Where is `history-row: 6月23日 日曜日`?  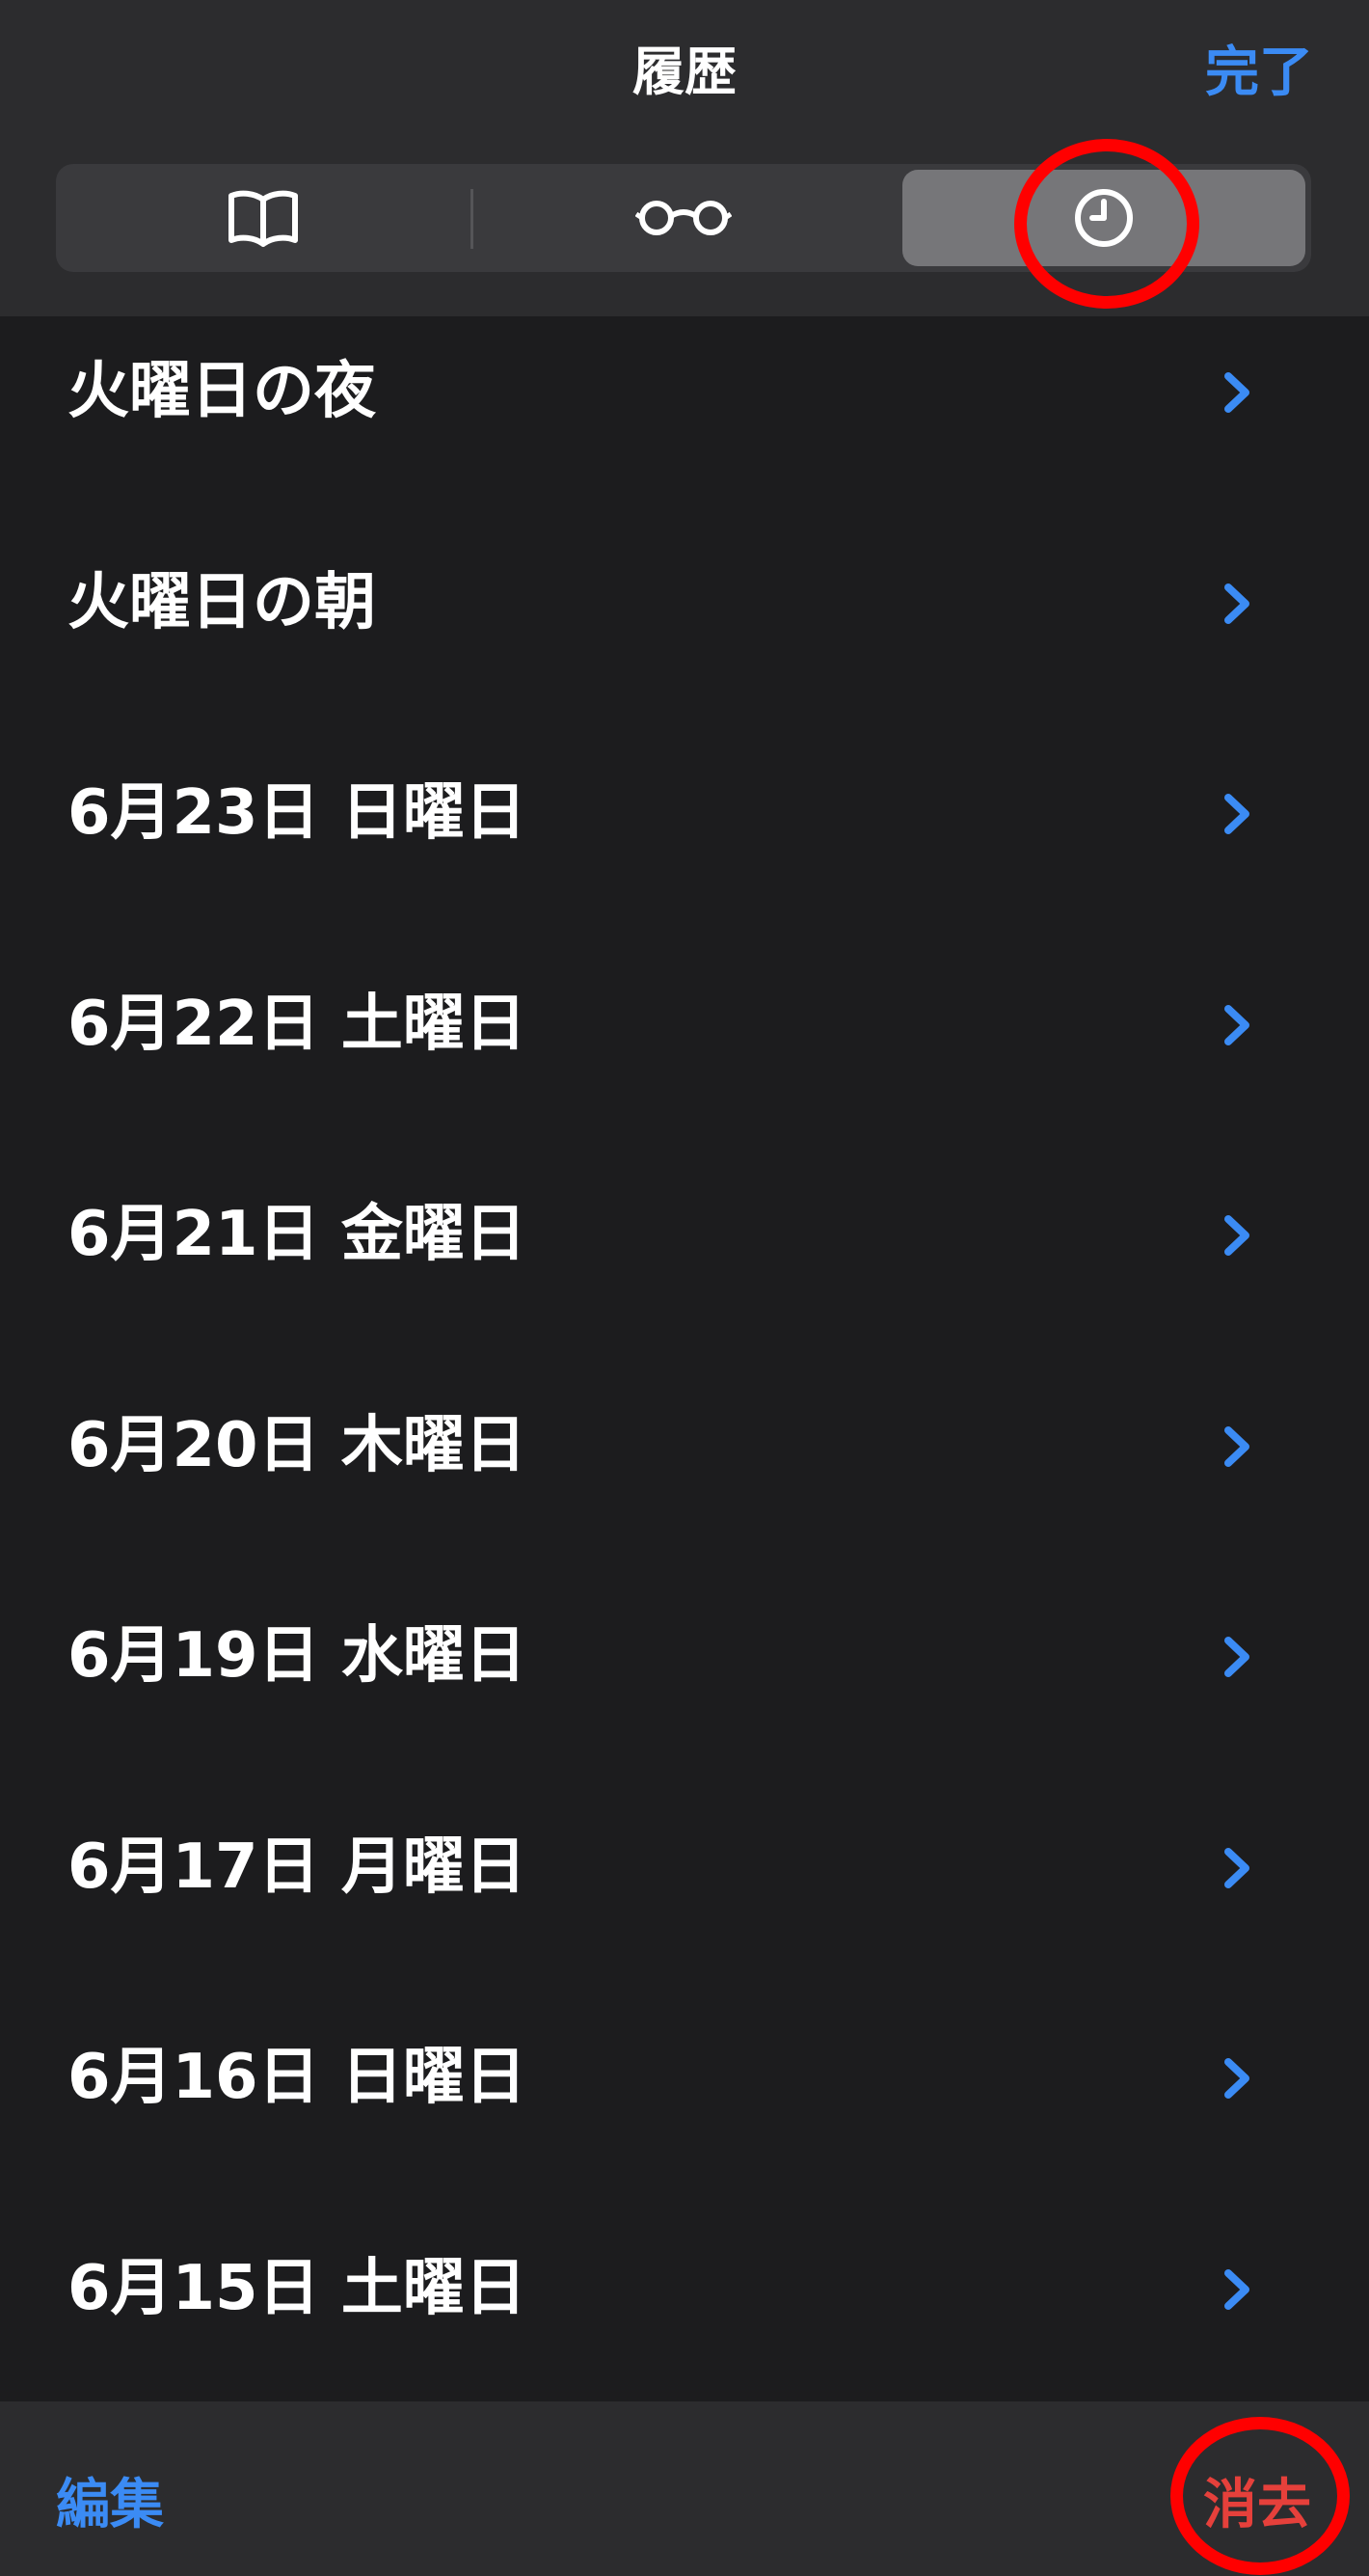
history-row: 6月23日 日曜日 is located at coordinates (684, 843).